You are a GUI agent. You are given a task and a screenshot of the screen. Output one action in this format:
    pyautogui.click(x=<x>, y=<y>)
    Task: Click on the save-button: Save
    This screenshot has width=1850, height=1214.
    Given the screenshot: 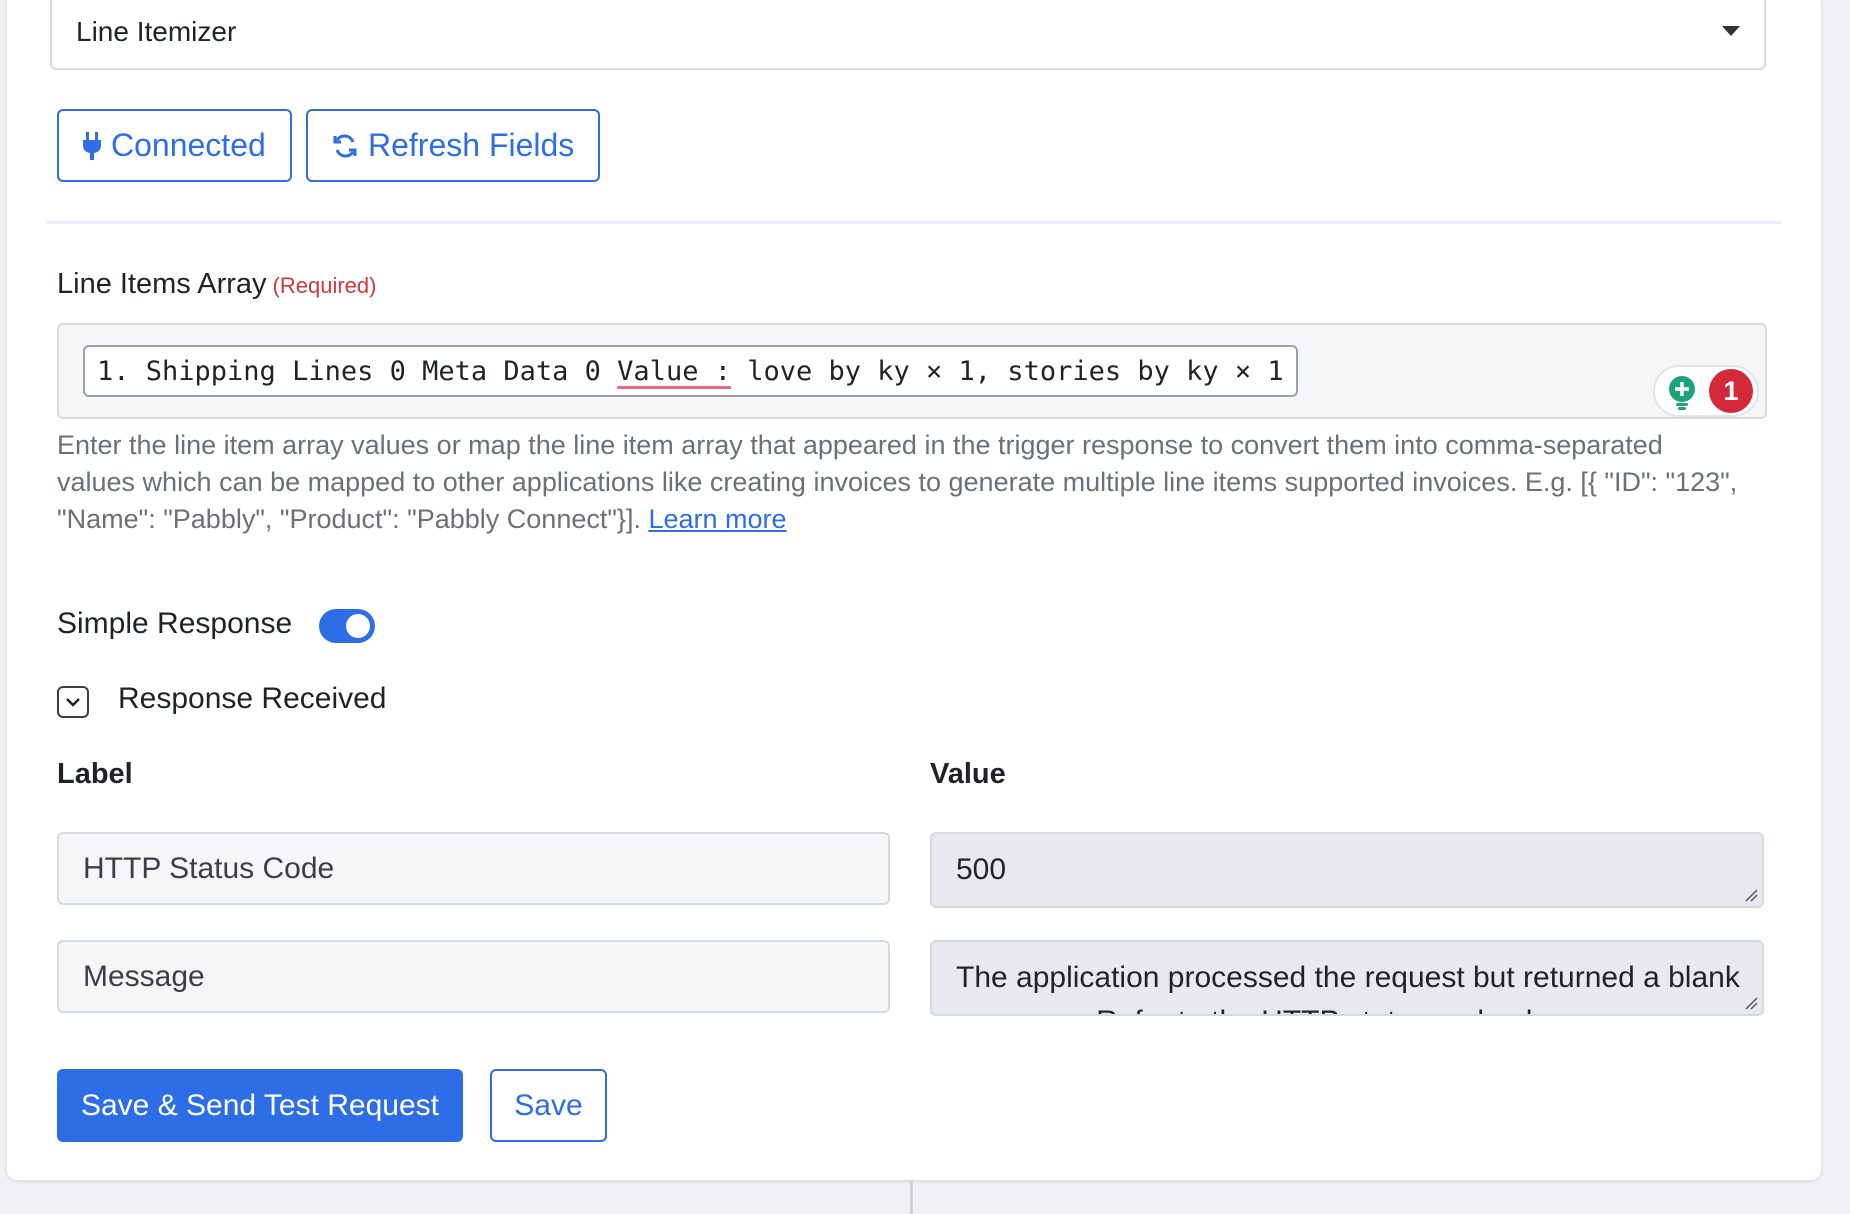 What is the action you would take?
    pyautogui.click(x=548, y=1105)
    